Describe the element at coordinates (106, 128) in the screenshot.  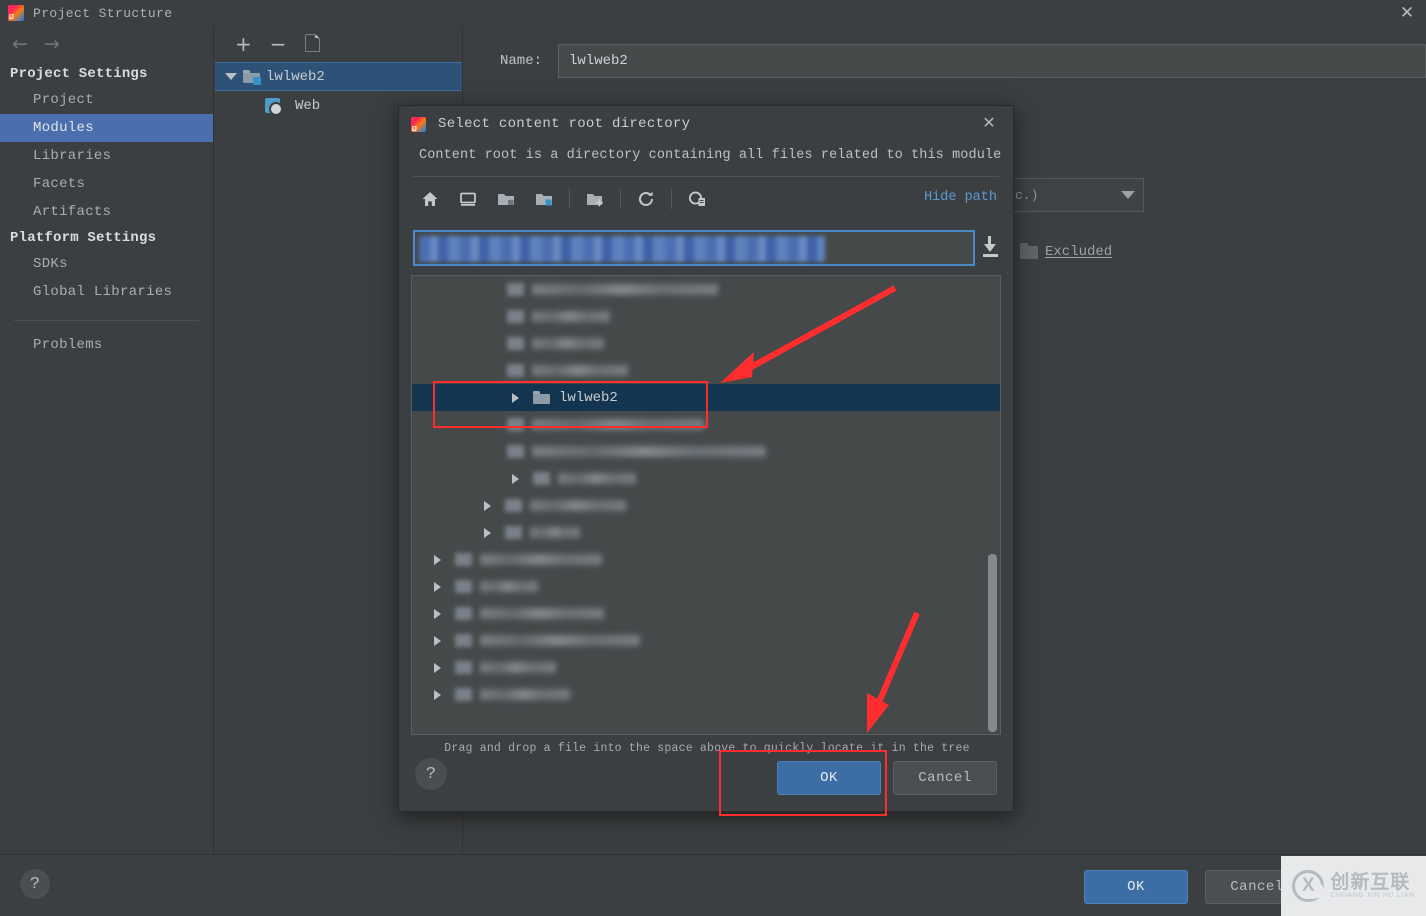
I see `sidebar-item-modules: Modules` at that location.